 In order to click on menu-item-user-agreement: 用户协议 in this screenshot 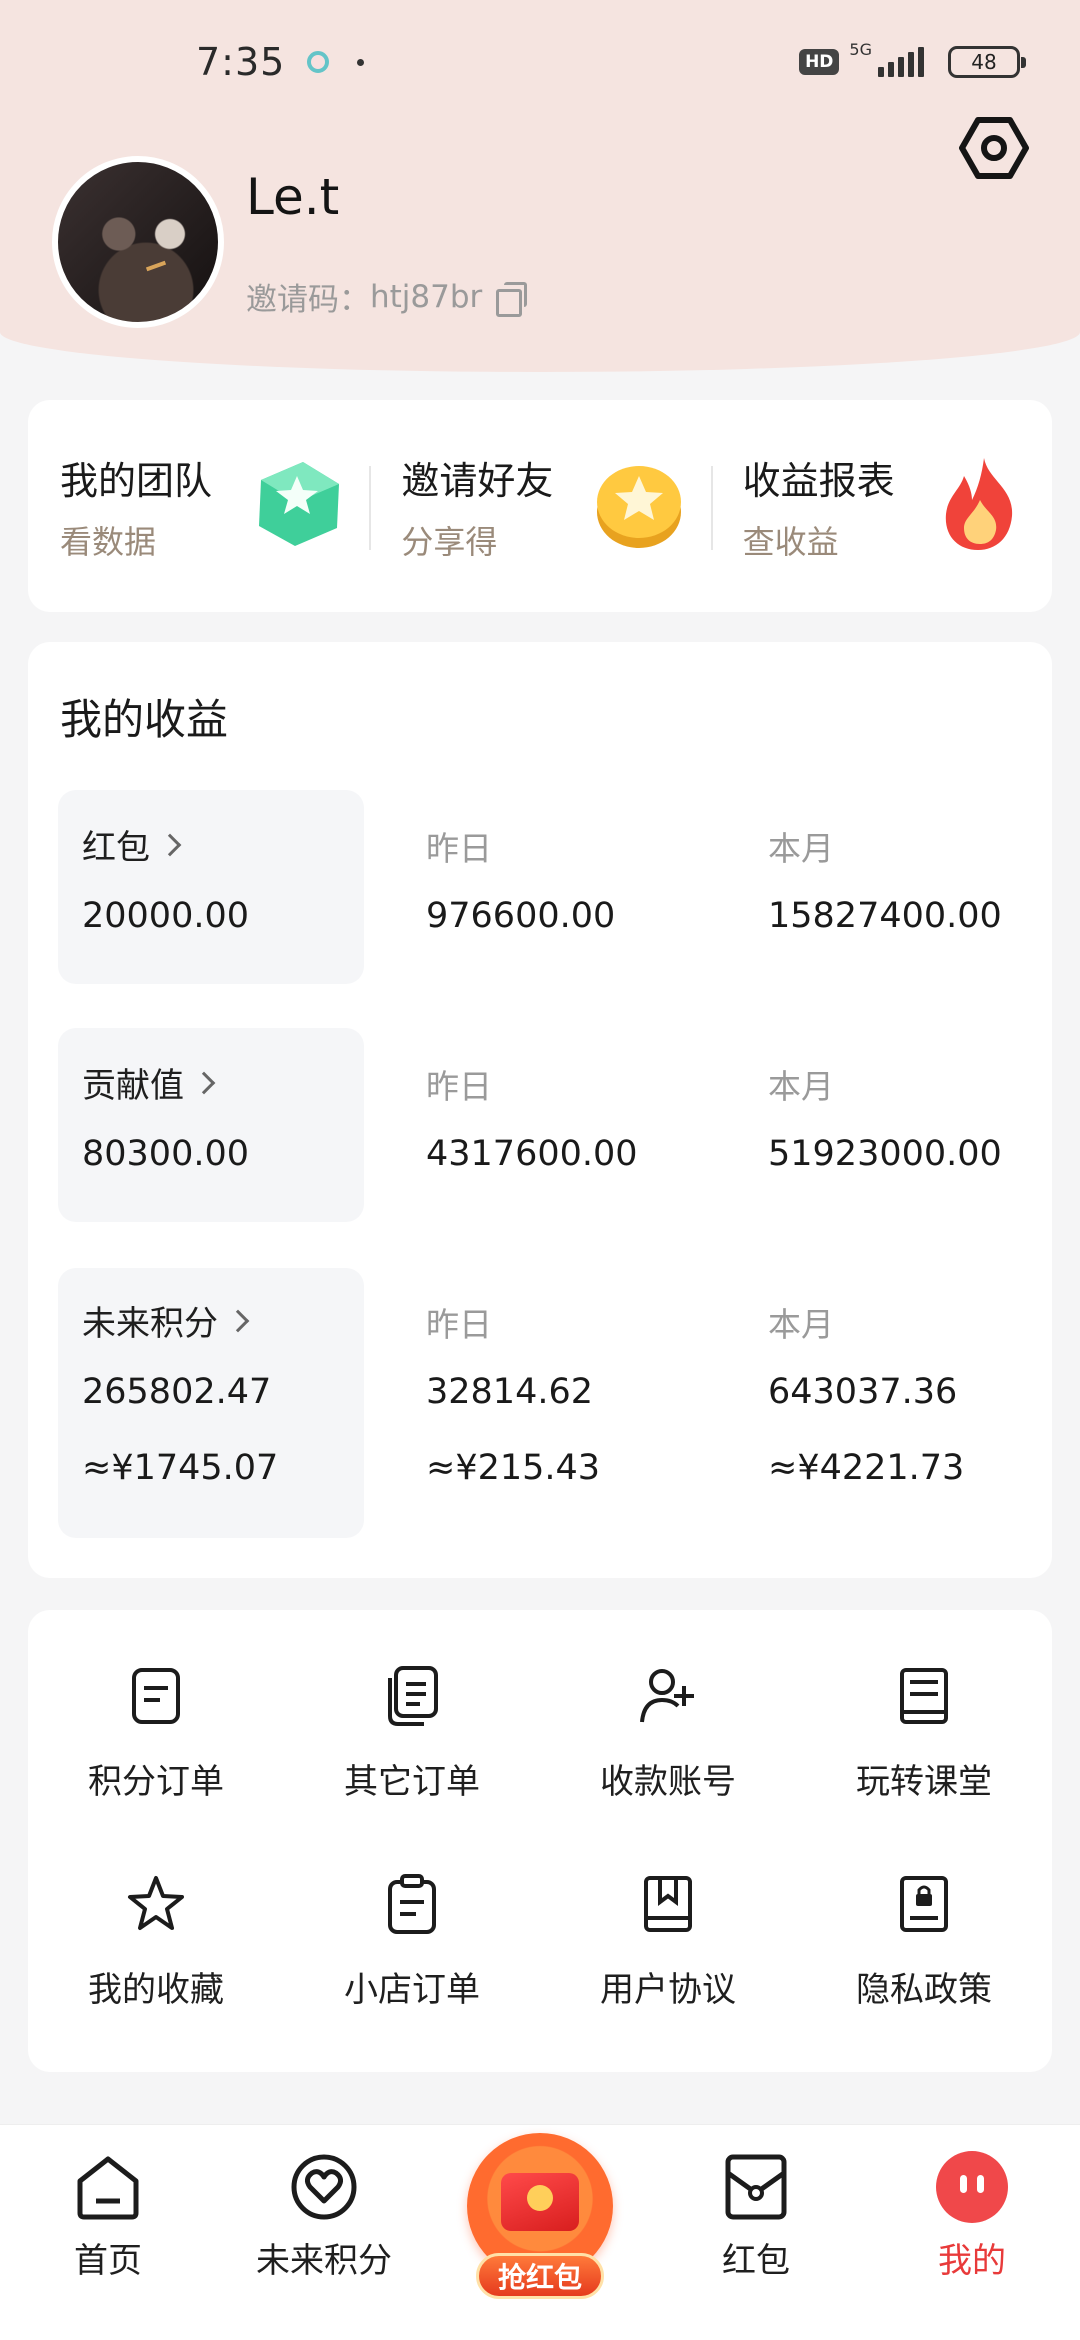, I will do `click(668, 1954)`.